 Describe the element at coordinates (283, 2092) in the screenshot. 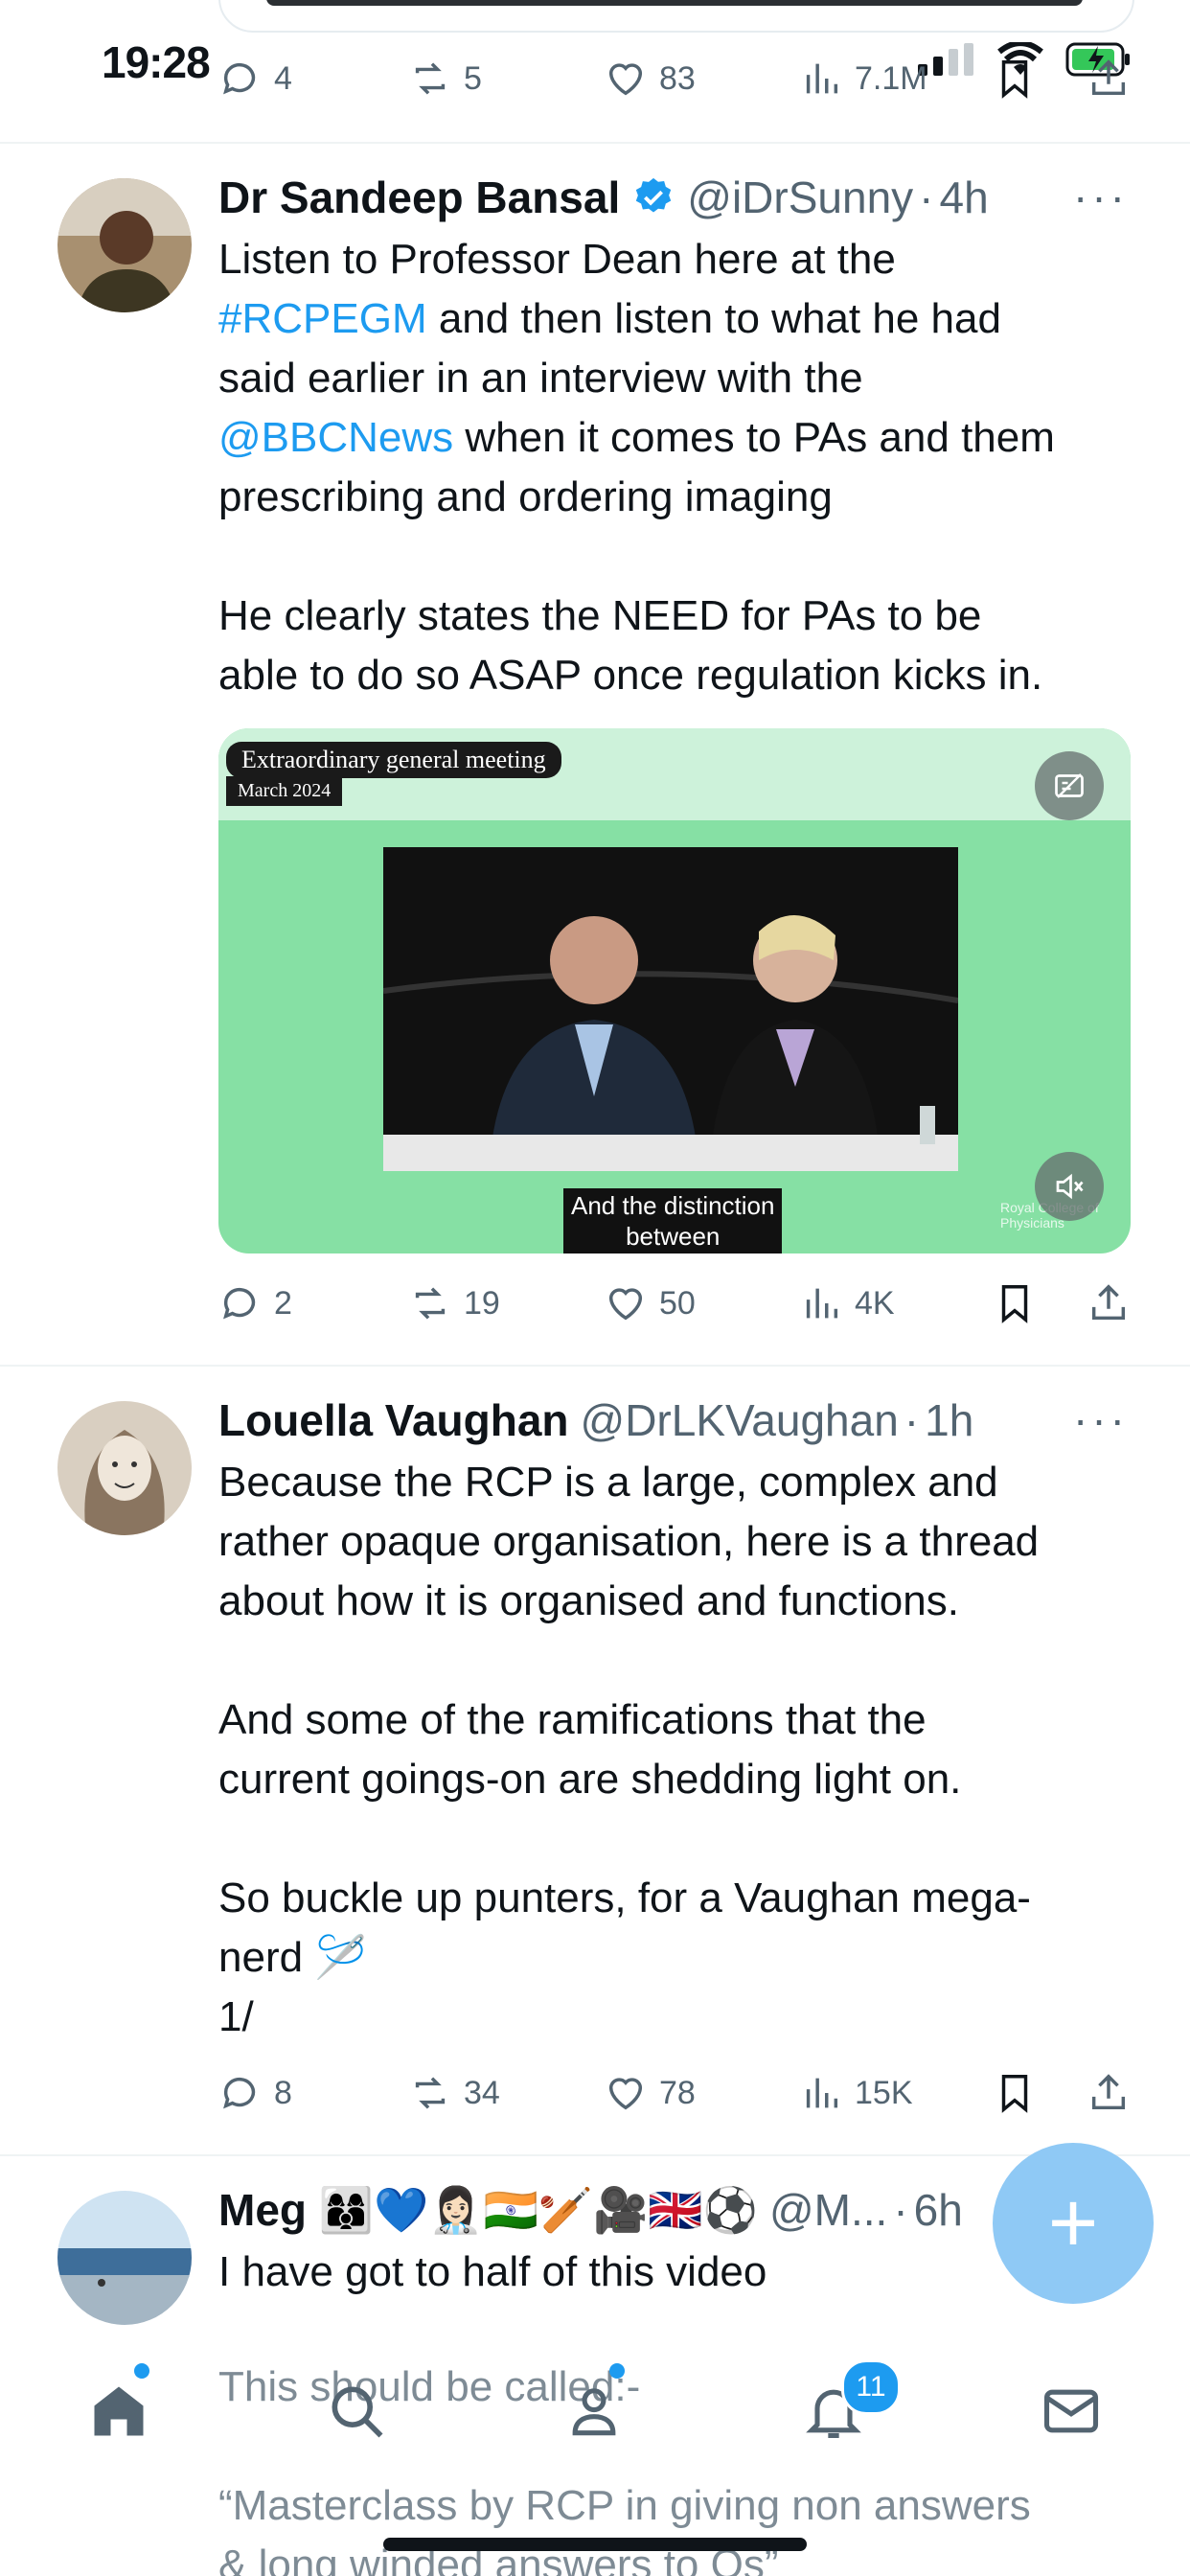

I see `reply-count: 8` at that location.